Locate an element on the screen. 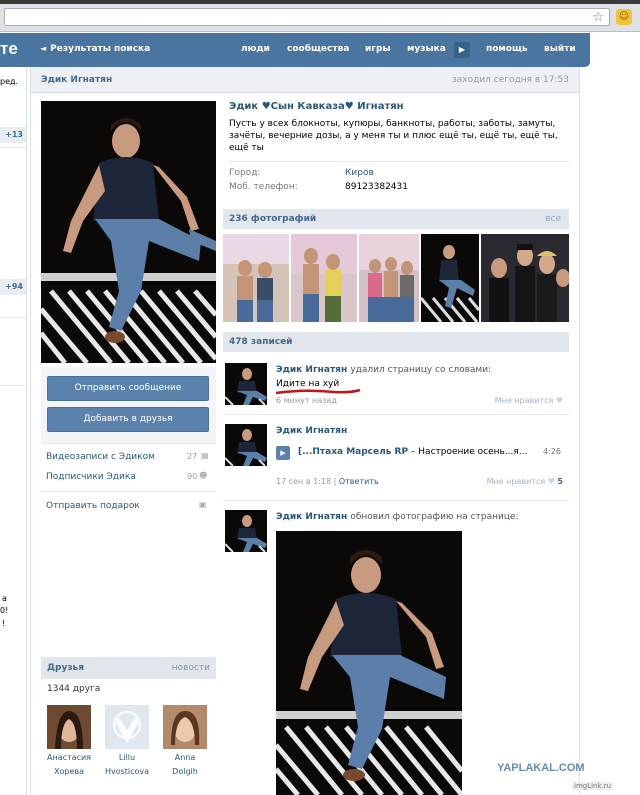  bookmark-star-icon: ☆ is located at coordinates (598, 17).